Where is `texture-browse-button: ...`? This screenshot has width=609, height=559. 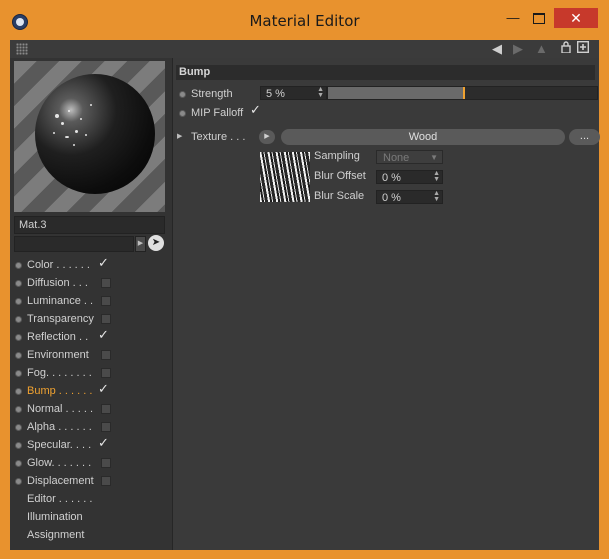 texture-browse-button: ... is located at coordinates (584, 137).